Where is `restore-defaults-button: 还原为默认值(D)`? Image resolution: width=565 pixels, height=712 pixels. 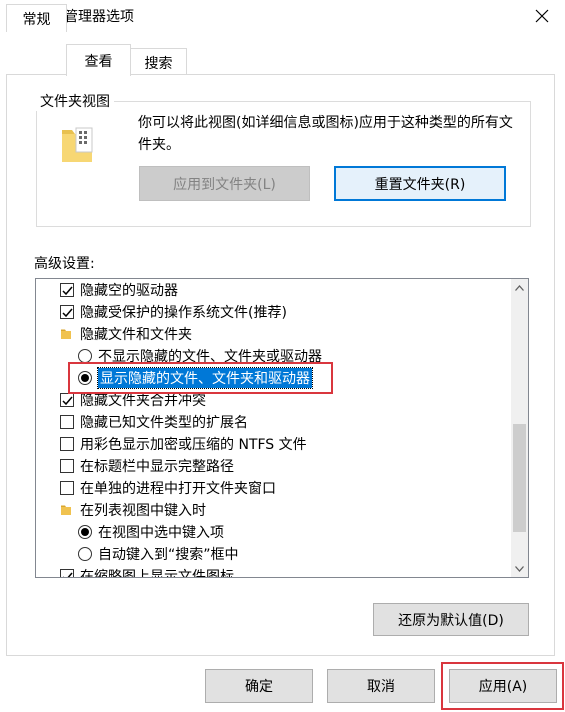
restore-defaults-button: 还原为默认值(D) is located at coordinates (451, 619).